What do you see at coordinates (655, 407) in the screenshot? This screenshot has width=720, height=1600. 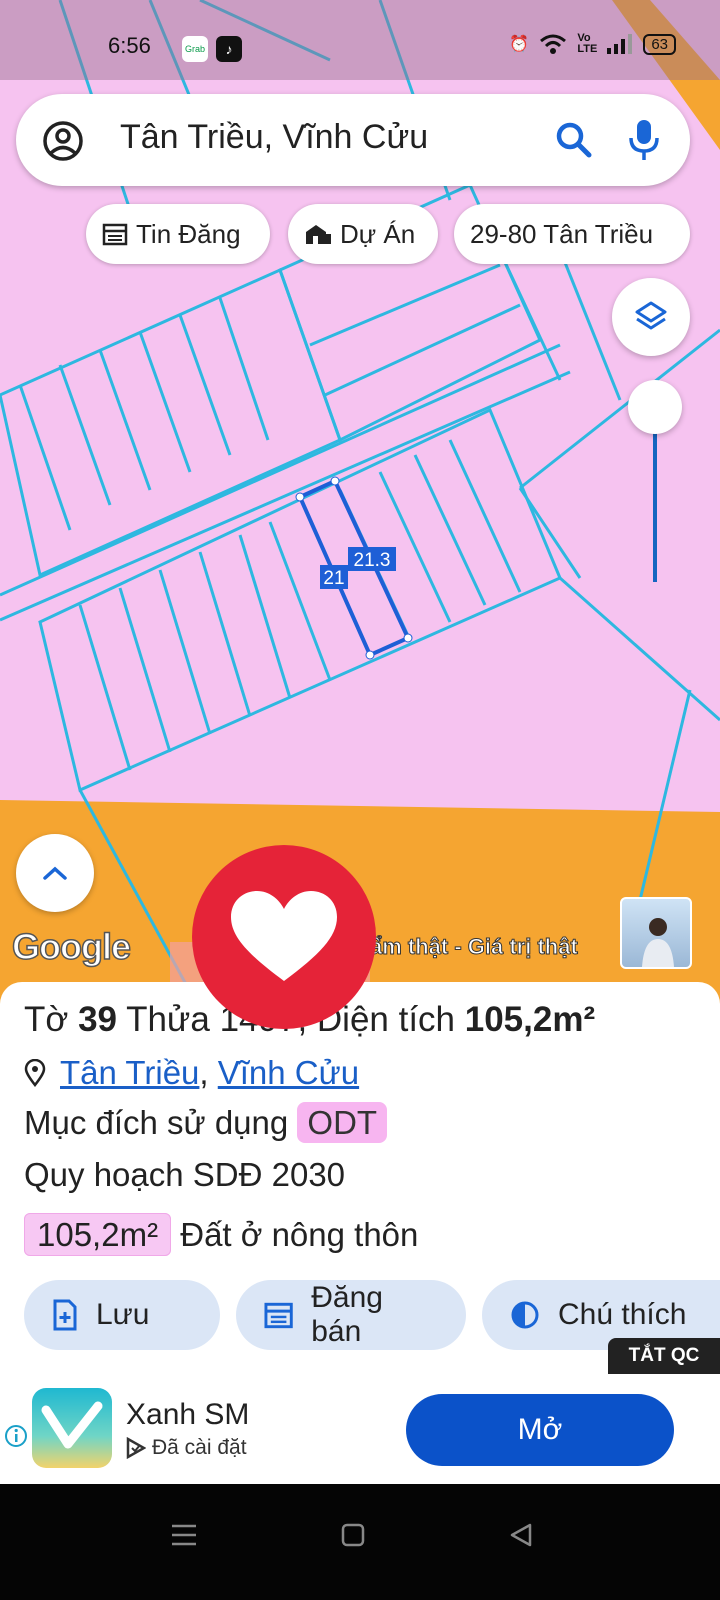 I see `zoom-slider-handle` at bounding box center [655, 407].